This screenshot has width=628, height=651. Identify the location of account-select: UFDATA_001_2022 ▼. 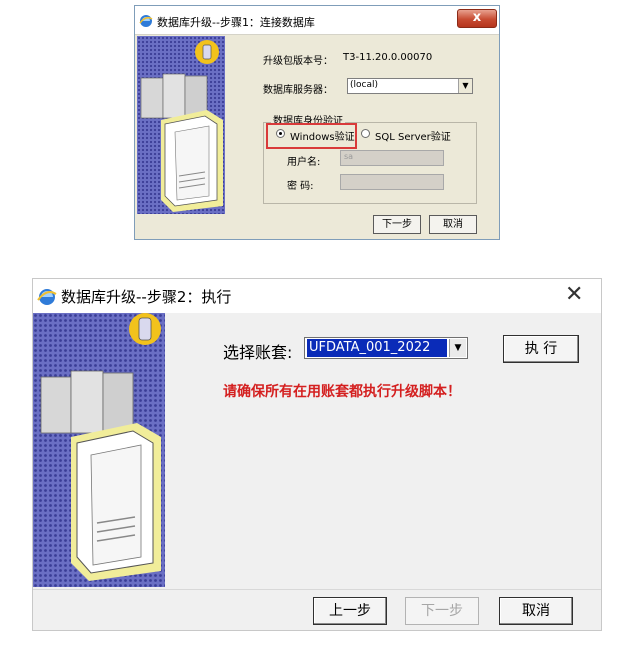
(386, 348).